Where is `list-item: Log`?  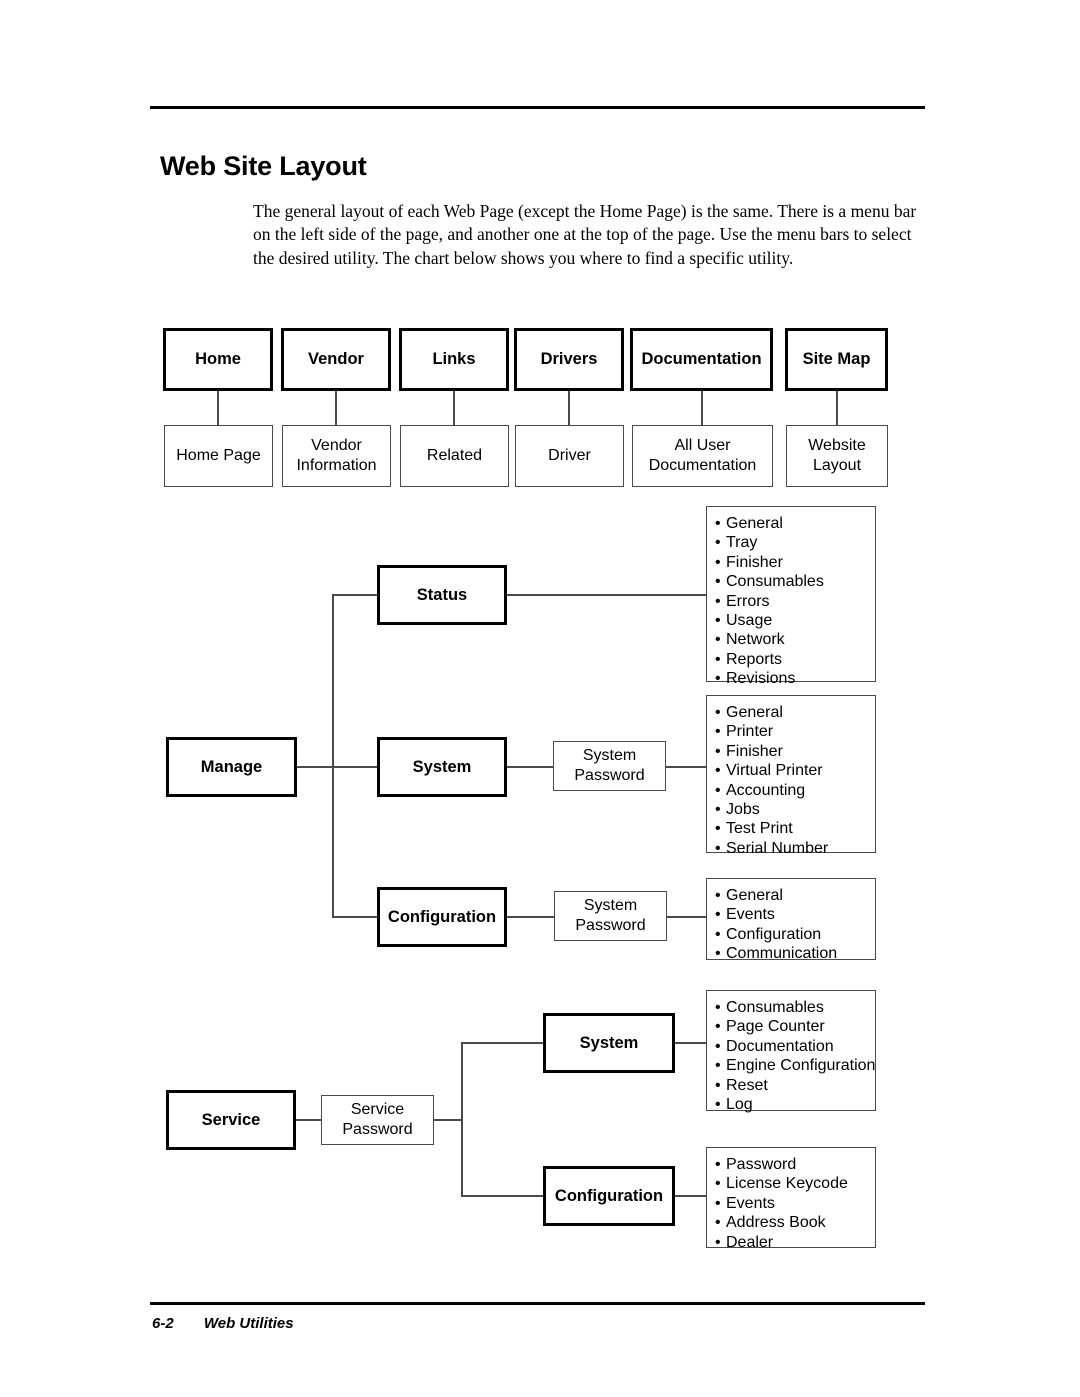 list-item: Log is located at coordinates (795, 1104).